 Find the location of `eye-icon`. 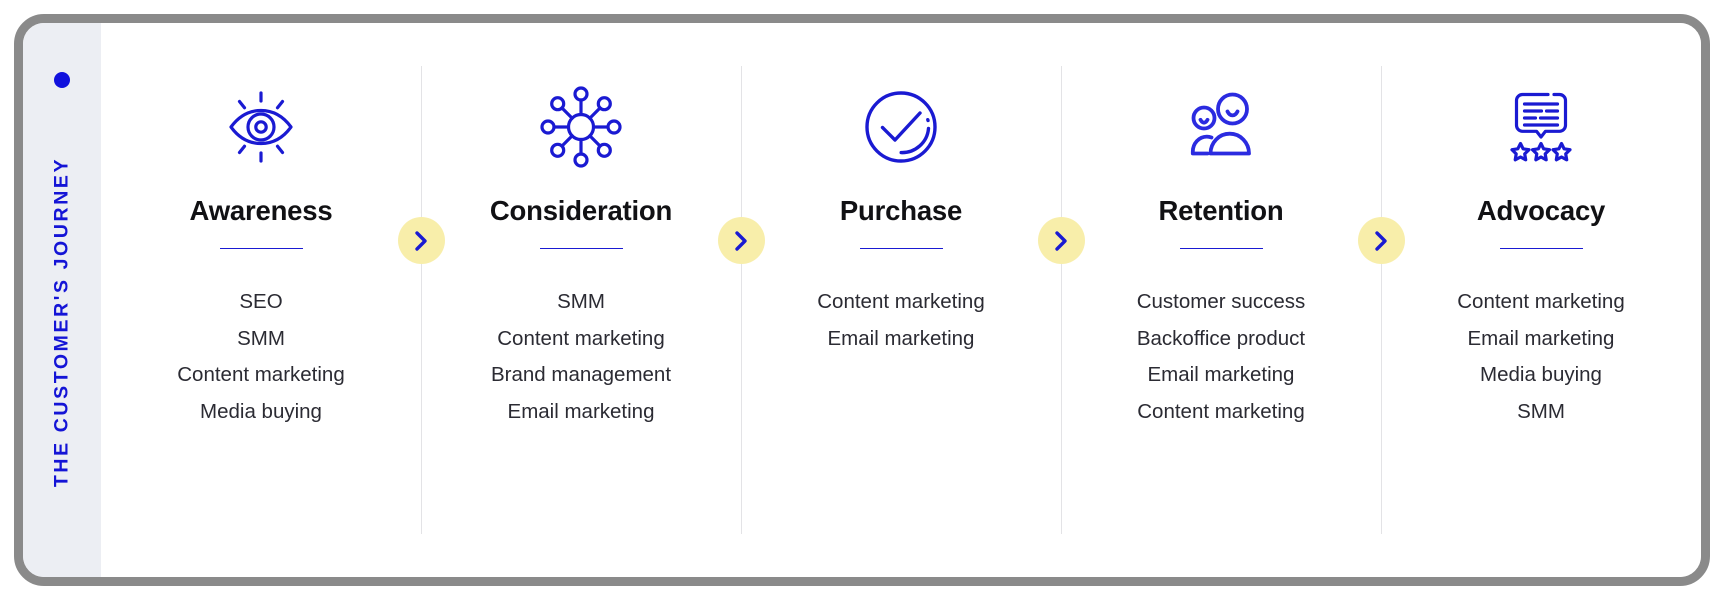

eye-icon is located at coordinates (261, 127).